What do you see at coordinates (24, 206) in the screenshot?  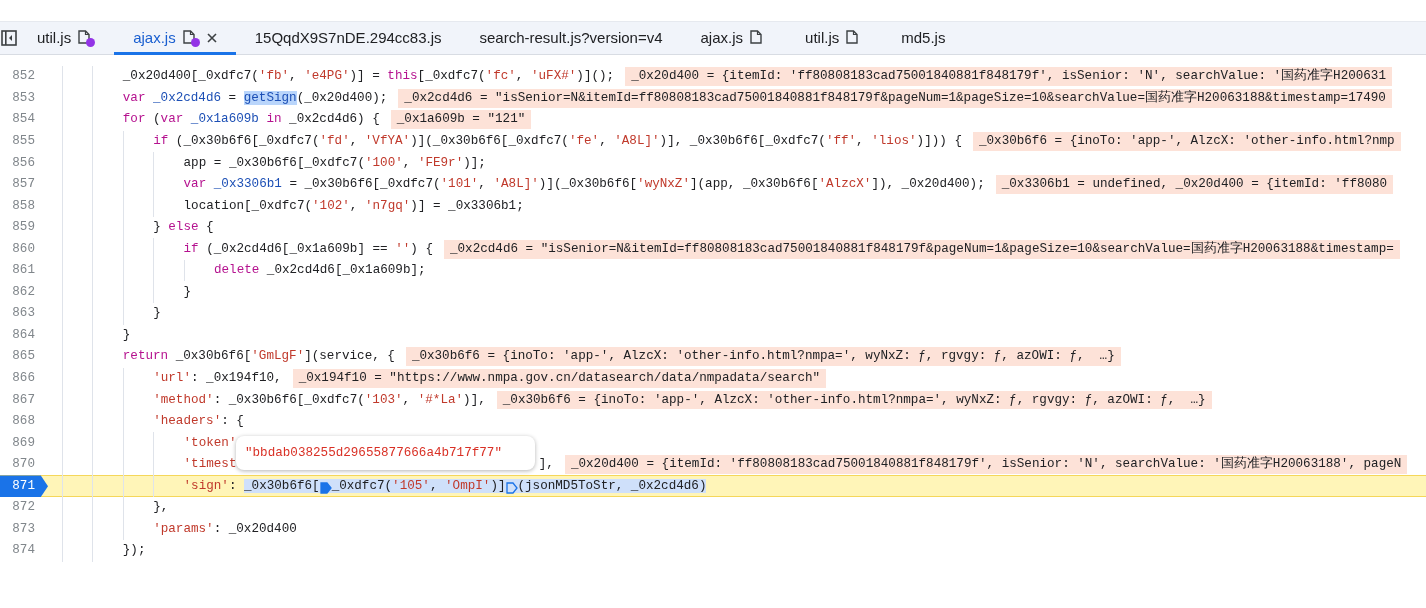 I see `line-number: 858` at bounding box center [24, 206].